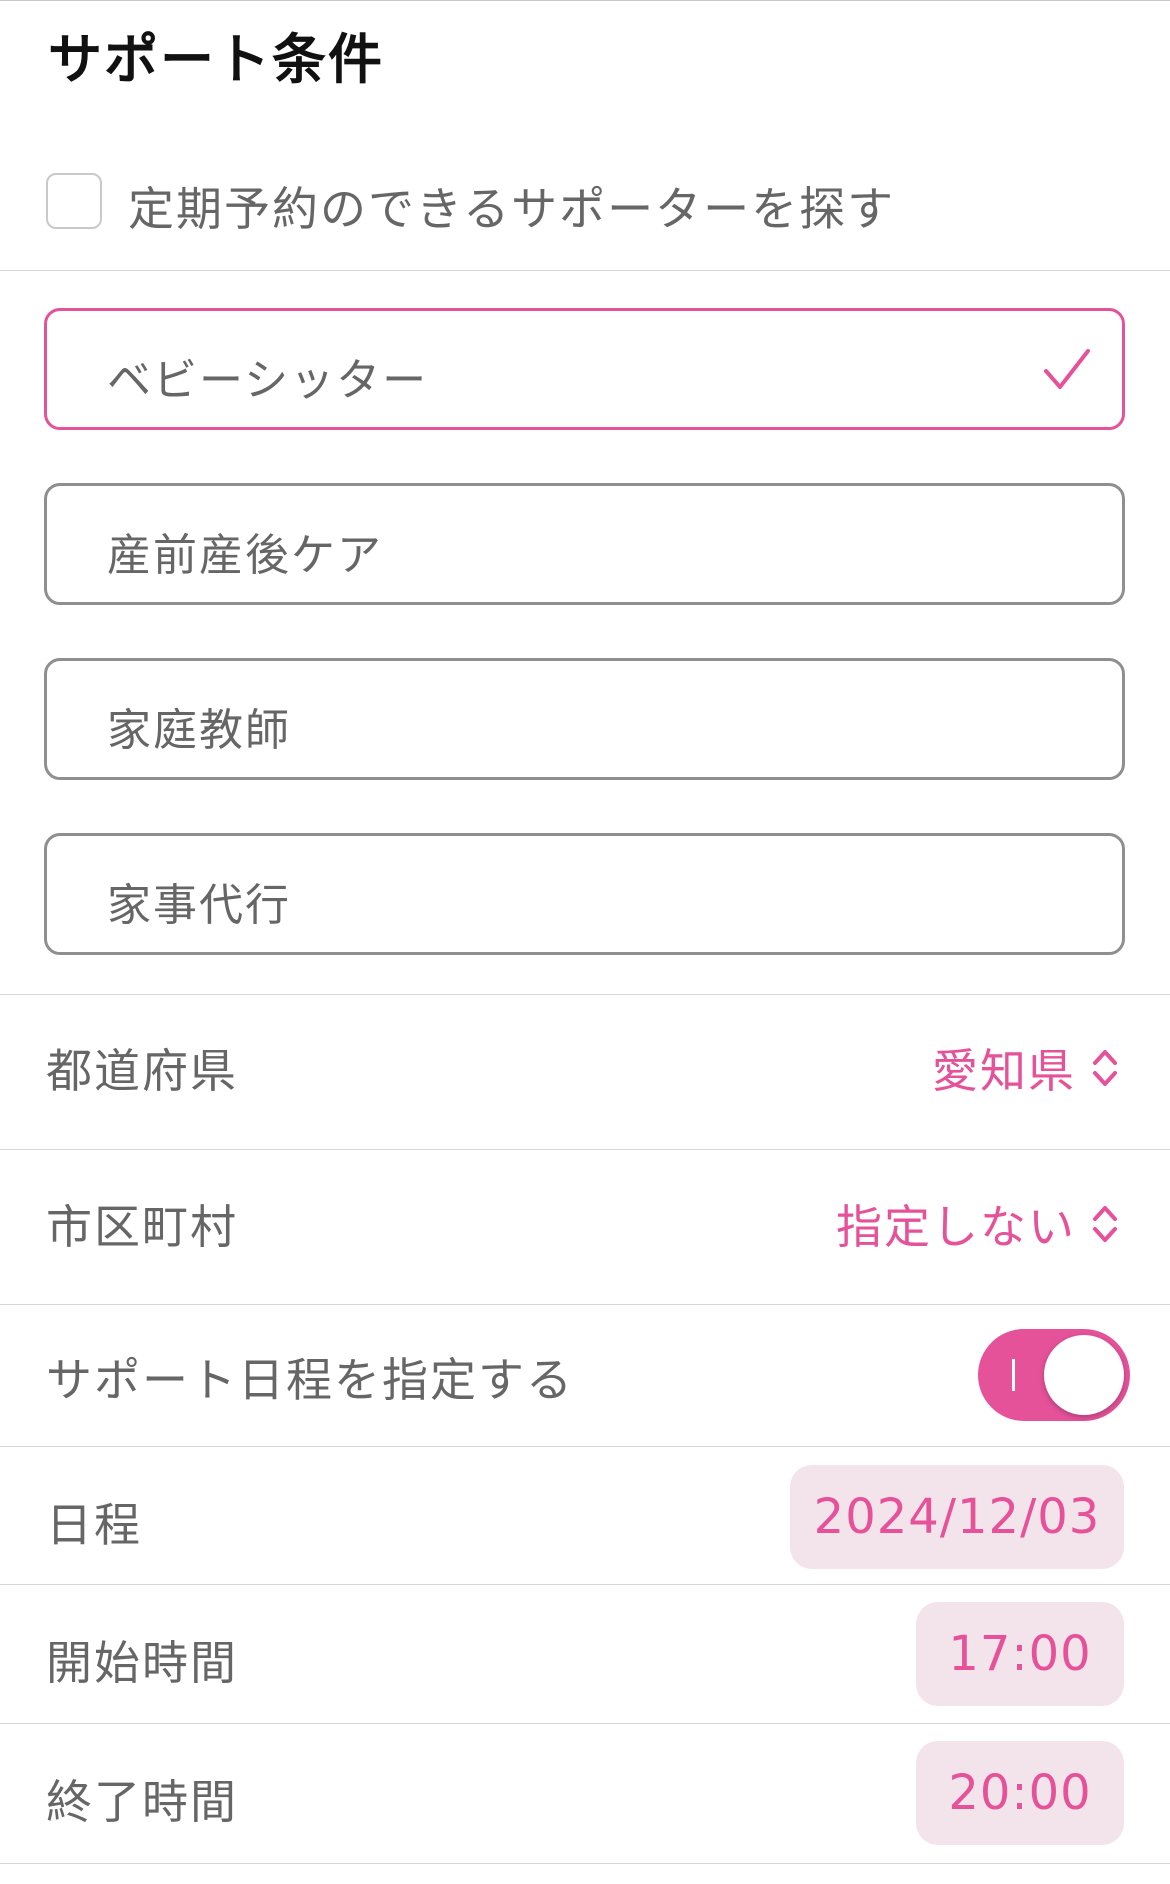 The image size is (1170, 1884). I want to click on schedule-toggle-label: サポート日程を指定する, so click(310, 1380).